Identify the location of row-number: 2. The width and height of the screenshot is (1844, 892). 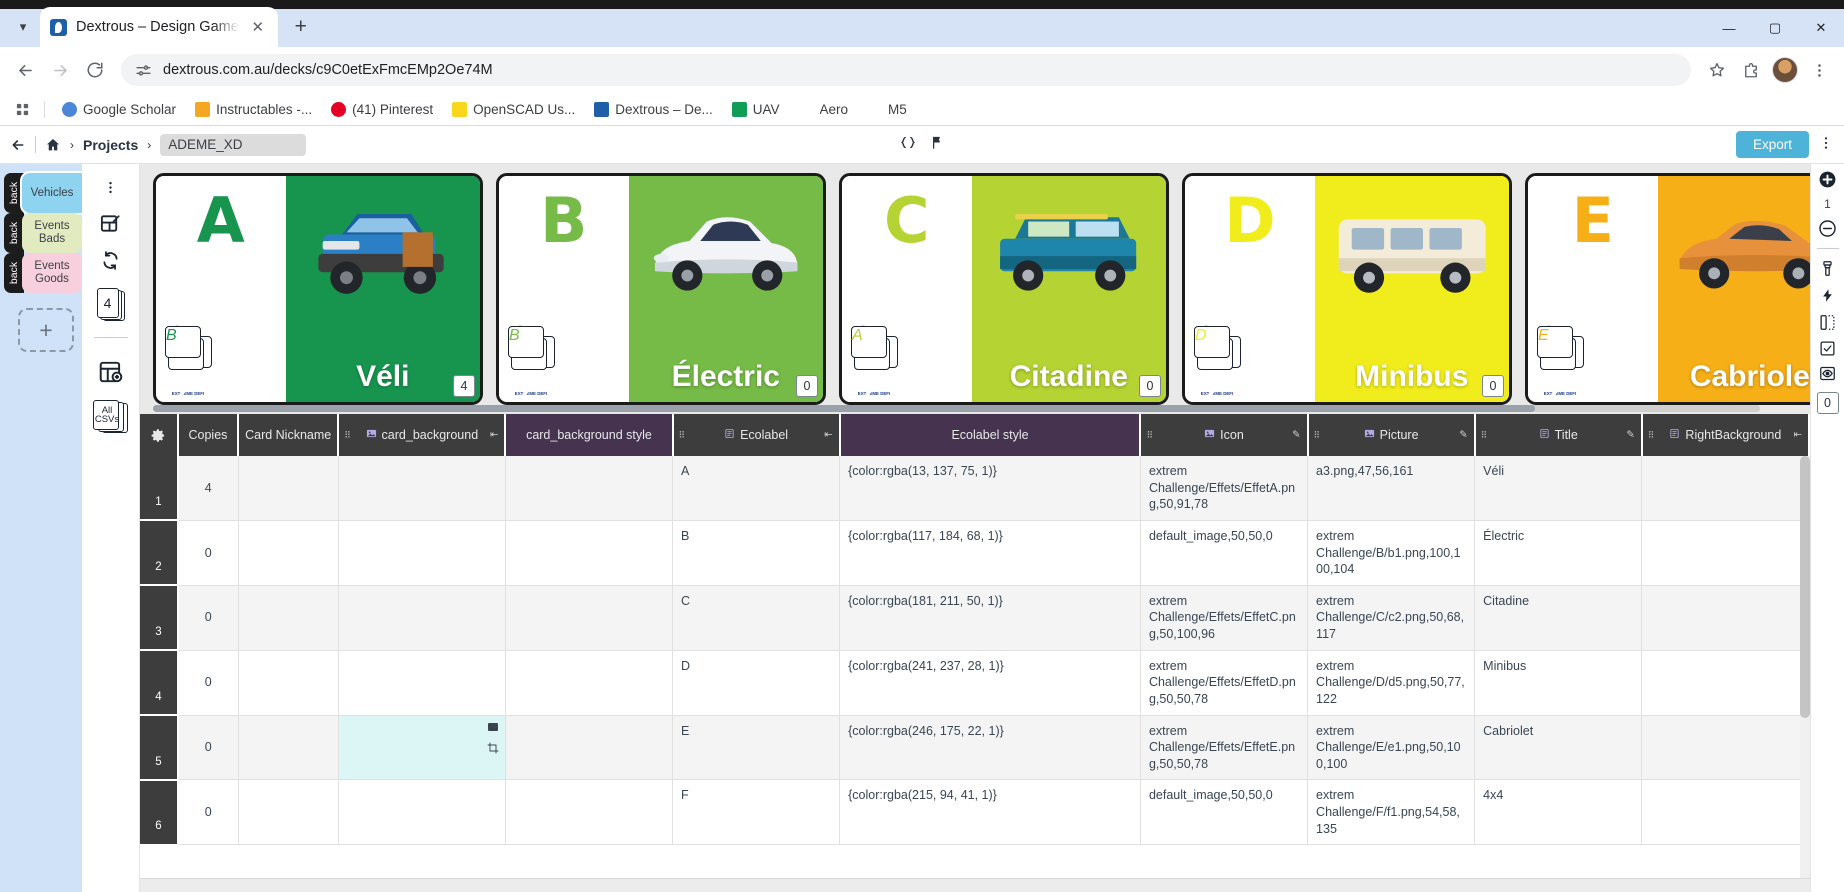
(159, 553).